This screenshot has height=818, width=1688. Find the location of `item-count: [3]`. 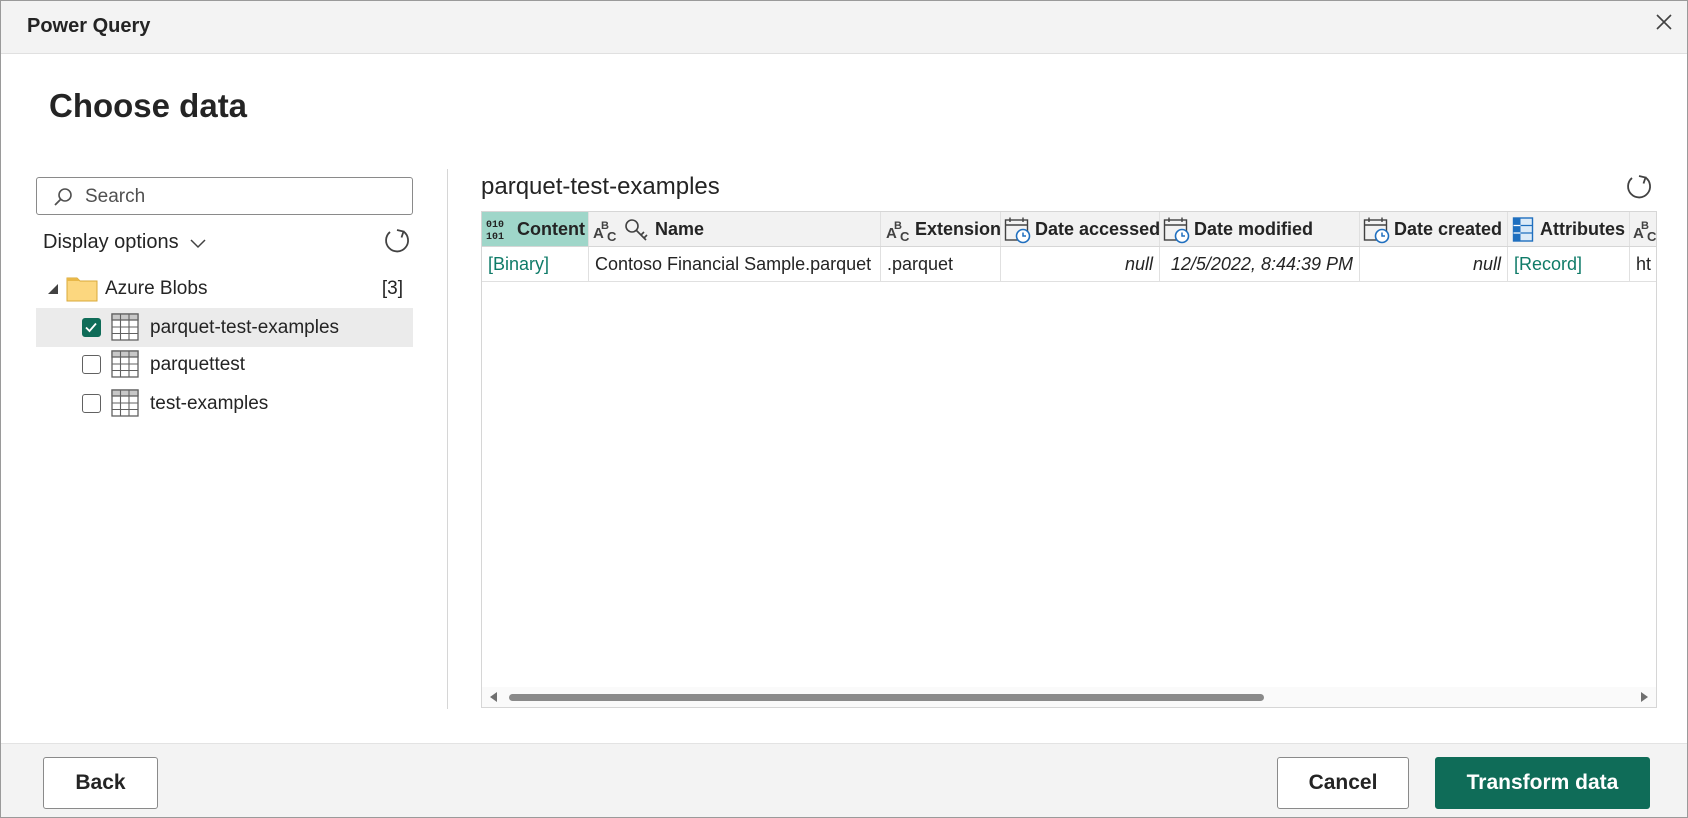

item-count: [3] is located at coordinates (392, 288).